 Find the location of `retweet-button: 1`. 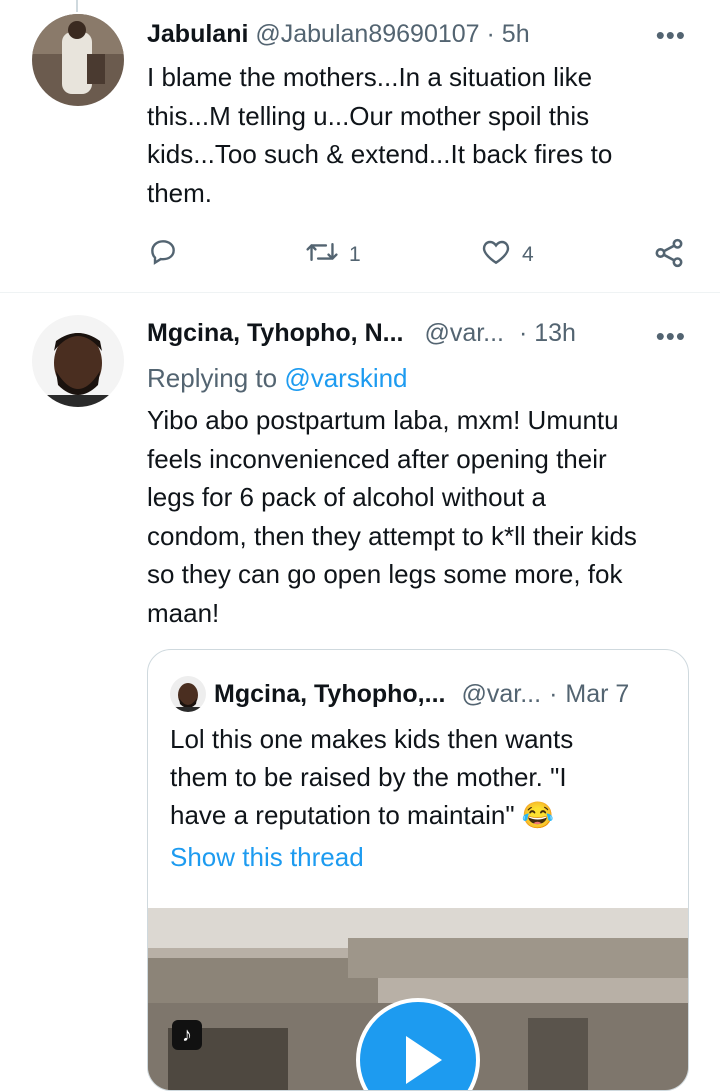

retweet-button: 1 is located at coordinates (333, 255).